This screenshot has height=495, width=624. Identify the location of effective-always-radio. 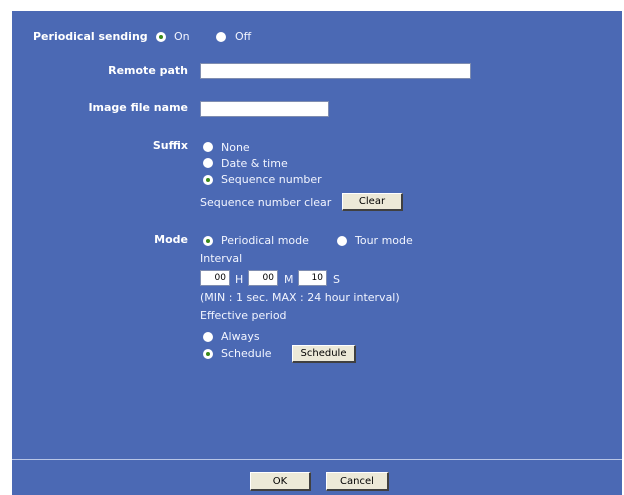
(208, 337).